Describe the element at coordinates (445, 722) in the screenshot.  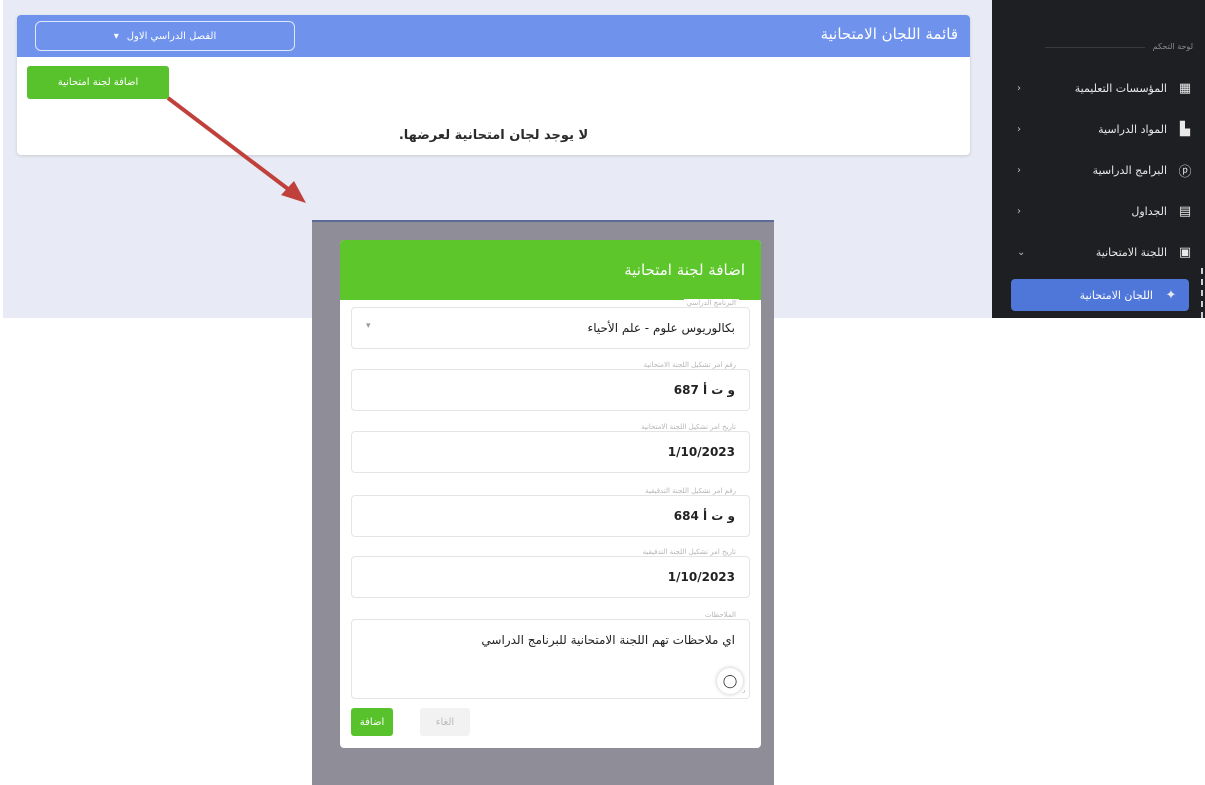
I see `cancel-button: الغاء` at that location.